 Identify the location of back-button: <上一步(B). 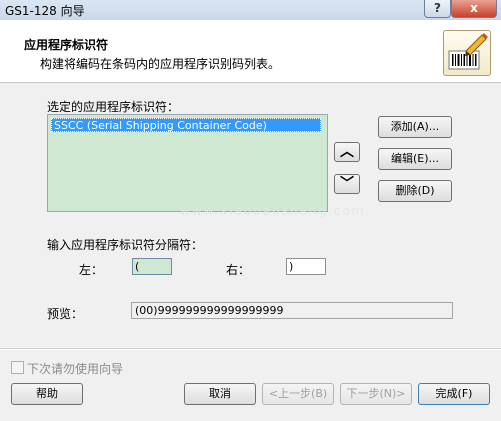
(298, 394).